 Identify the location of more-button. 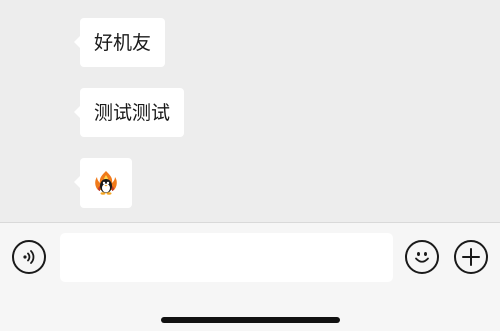
(471, 257).